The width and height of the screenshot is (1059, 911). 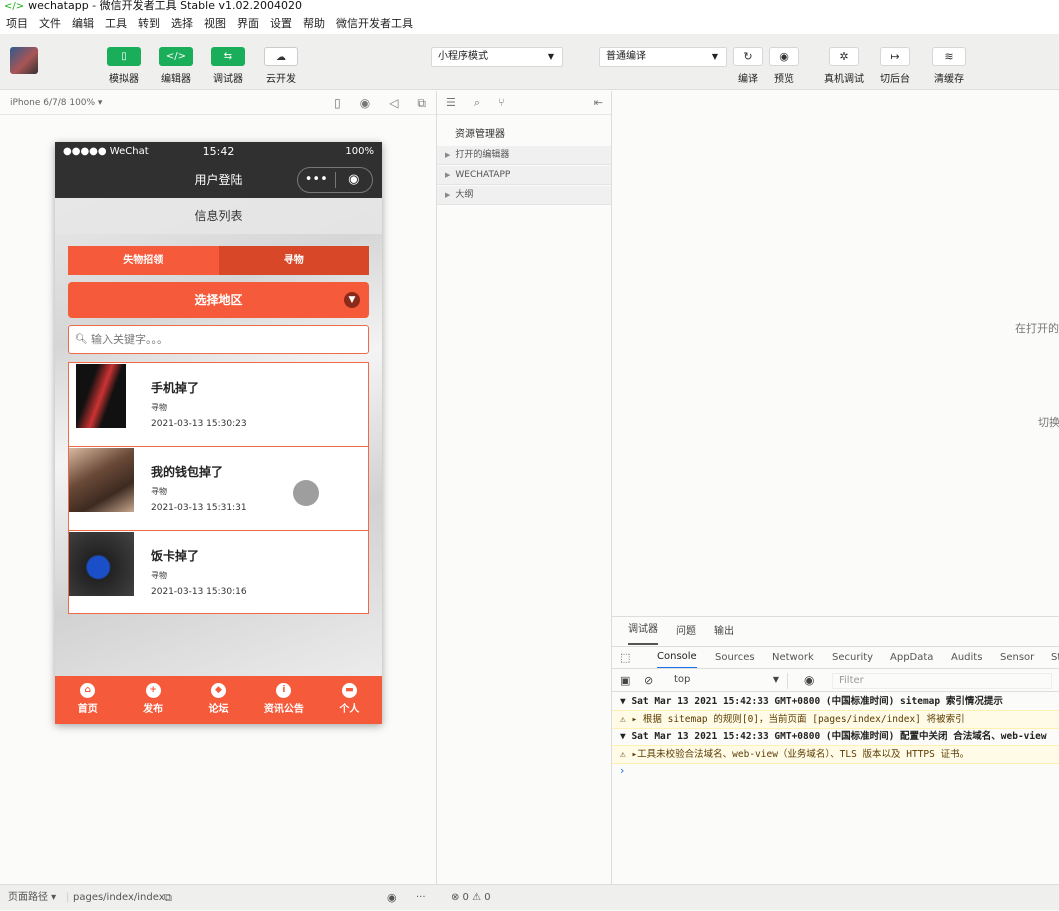 I want to click on filter-input: Filter, so click(x=942, y=681).